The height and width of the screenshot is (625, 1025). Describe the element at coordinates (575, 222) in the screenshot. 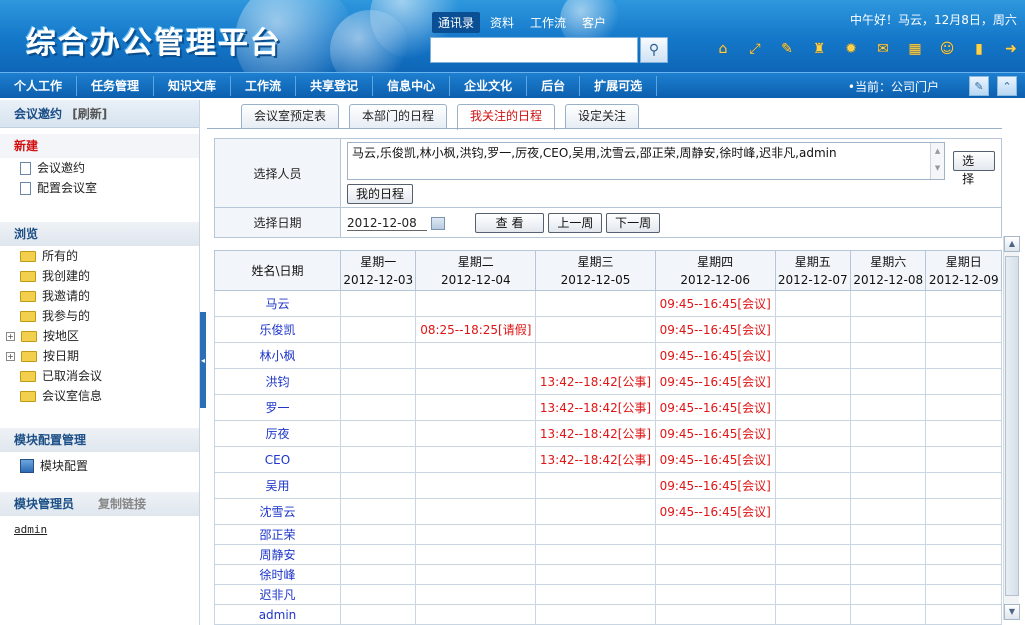

I see `prev-week-button: 上一周` at that location.